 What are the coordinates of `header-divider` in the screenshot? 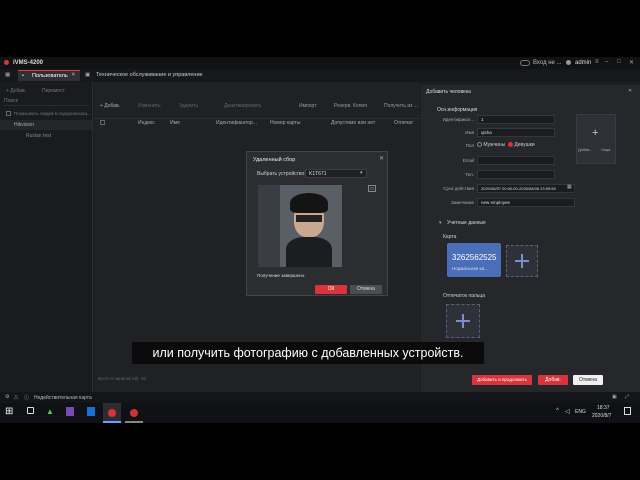 It's located at (257, 118).